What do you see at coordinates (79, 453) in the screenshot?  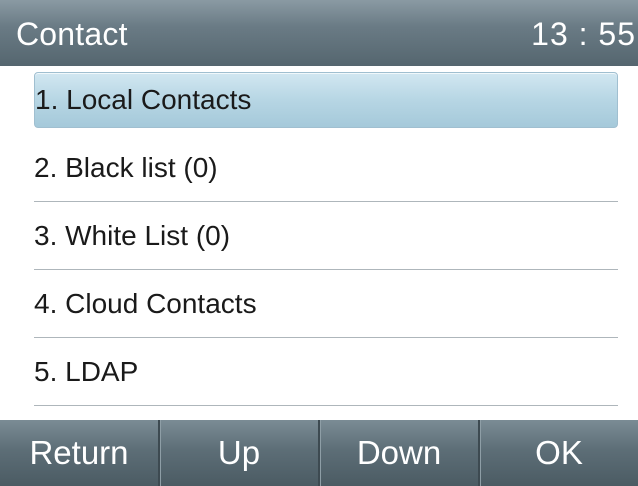 I see `return-button: Return` at bounding box center [79, 453].